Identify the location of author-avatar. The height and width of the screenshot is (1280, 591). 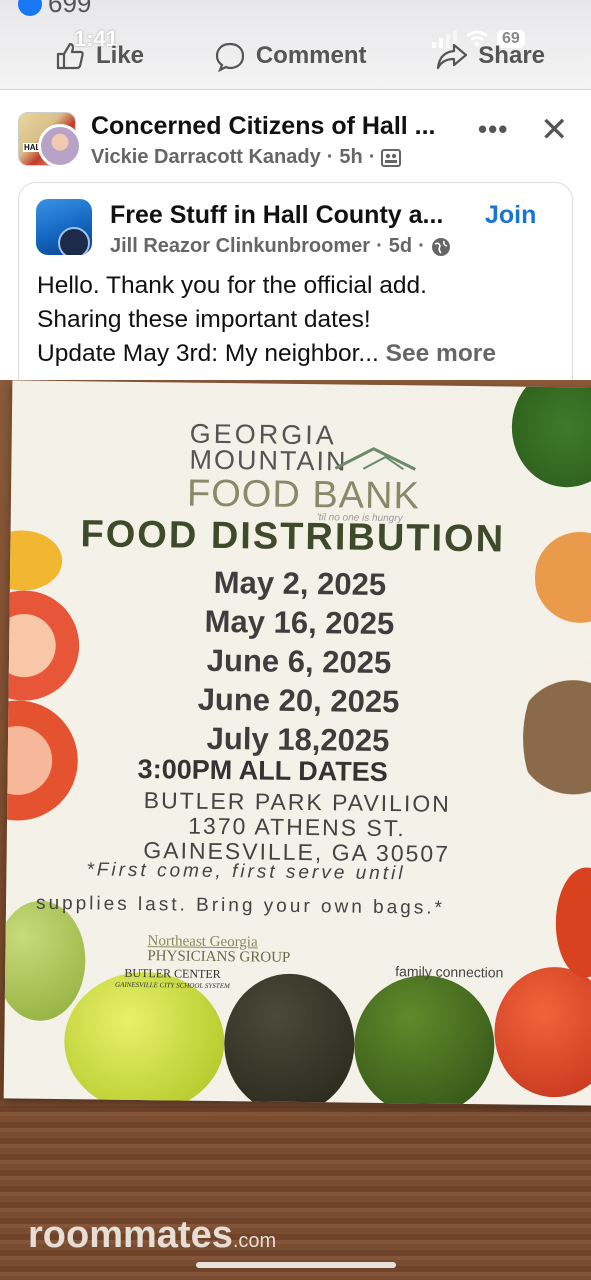
(60, 146).